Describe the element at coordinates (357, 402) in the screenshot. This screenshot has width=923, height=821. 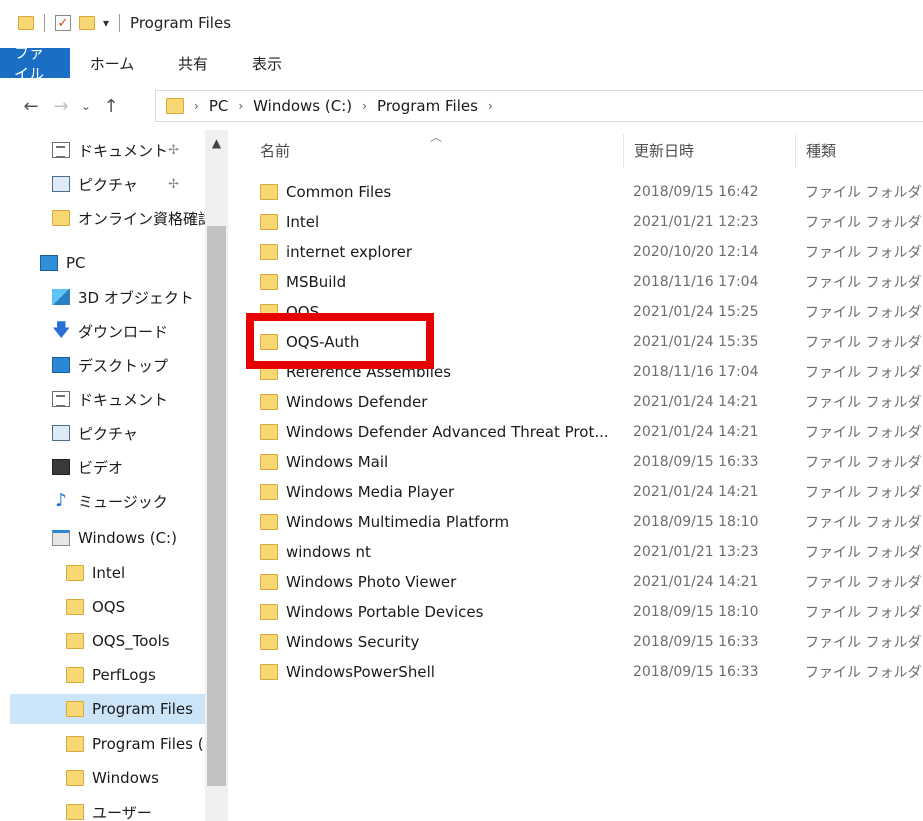
I see `file-name: Windows Defender` at that location.